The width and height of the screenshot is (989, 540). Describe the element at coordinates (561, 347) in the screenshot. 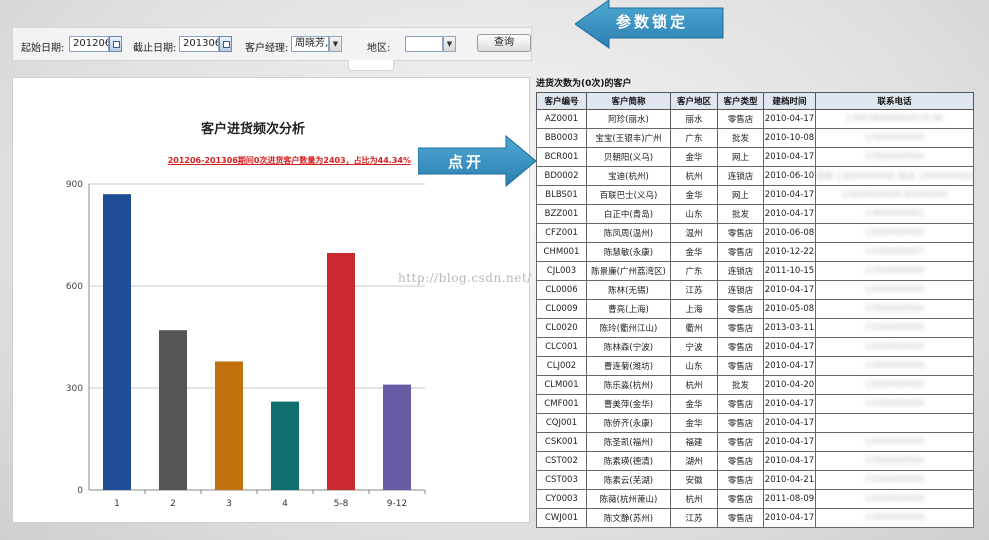

I see `table-cell: CLC001` at that location.